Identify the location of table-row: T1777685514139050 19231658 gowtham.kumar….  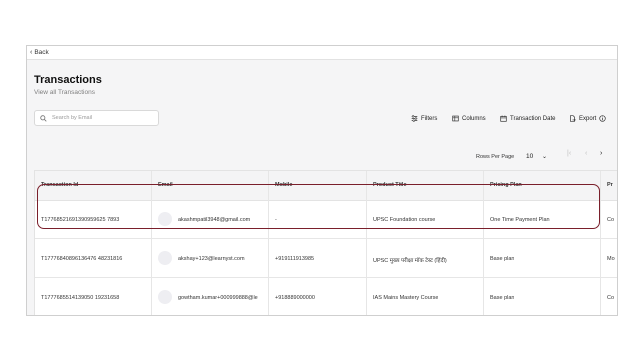
(326, 297).